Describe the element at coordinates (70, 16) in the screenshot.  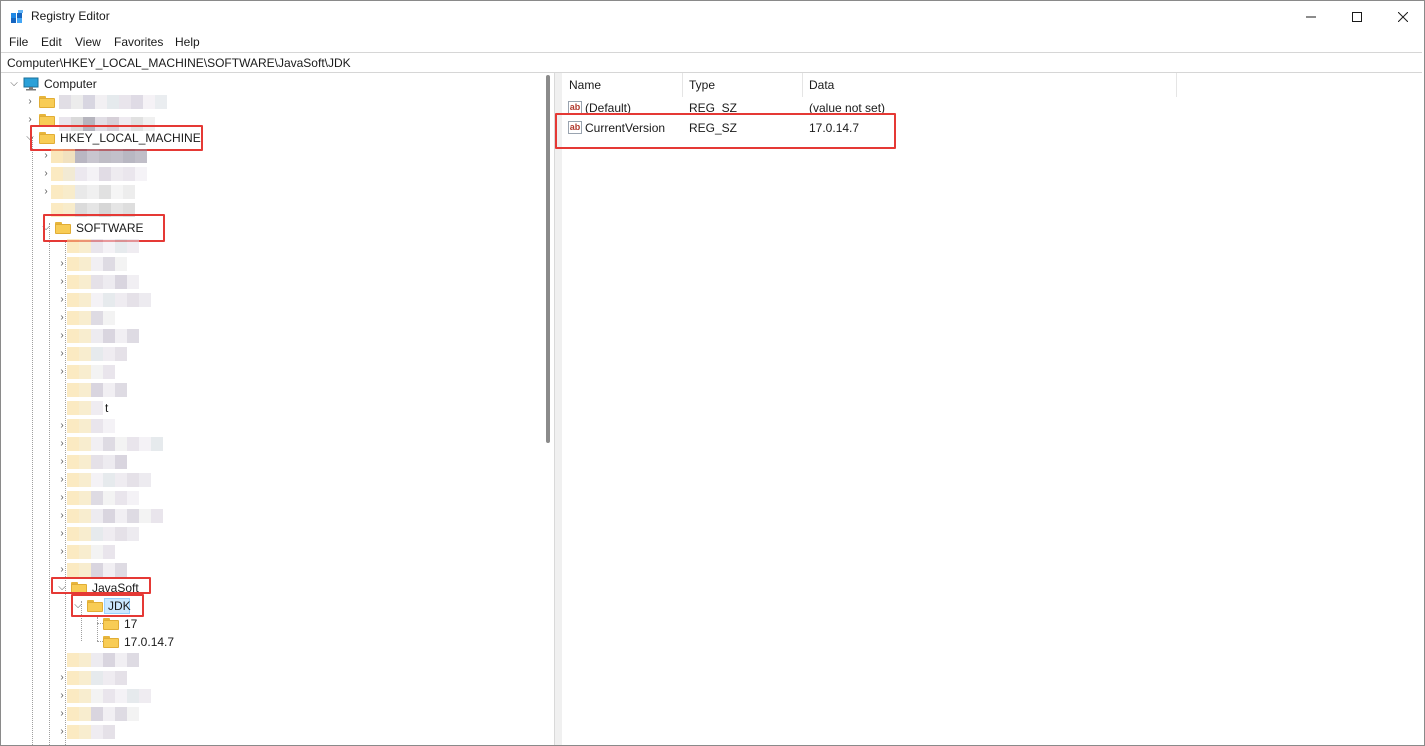
I see `window-title: Registry Editor` at that location.